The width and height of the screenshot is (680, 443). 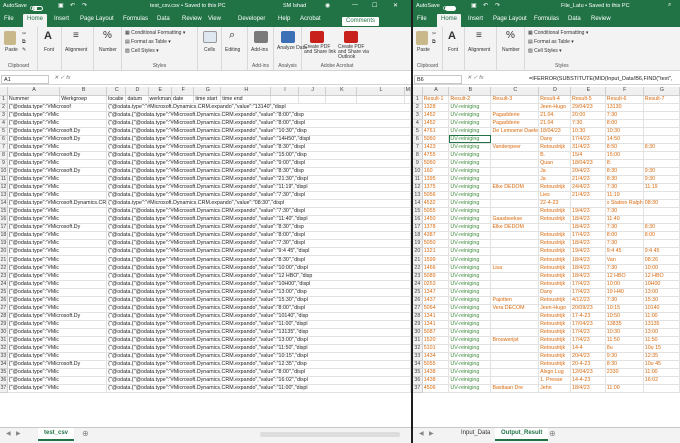 What do you see at coordinates (661, 276) in the screenshot?
I see `table-cell: 12 HBO` at bounding box center [661, 276].